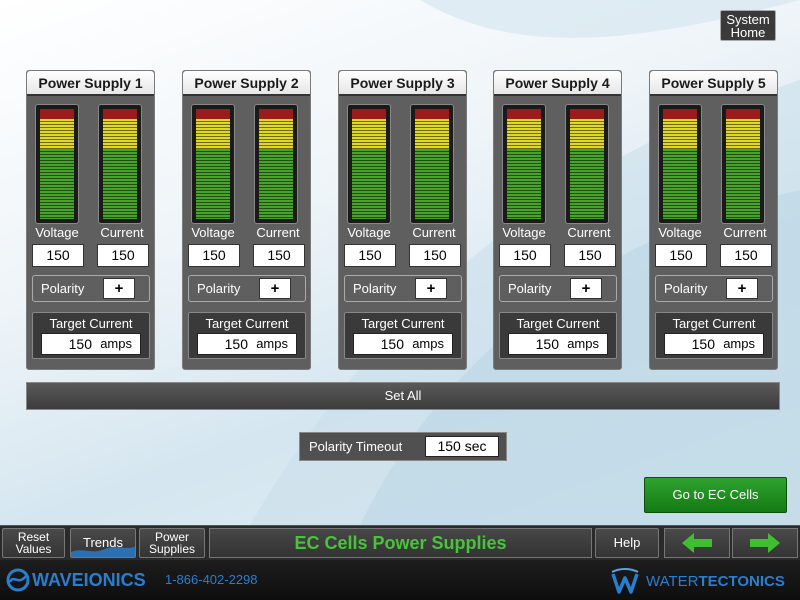 Image resolution: width=800 pixels, height=600 pixels. Describe the element at coordinates (557, 83) in the screenshot. I see `power-supply-title: Power Supply 4` at that location.